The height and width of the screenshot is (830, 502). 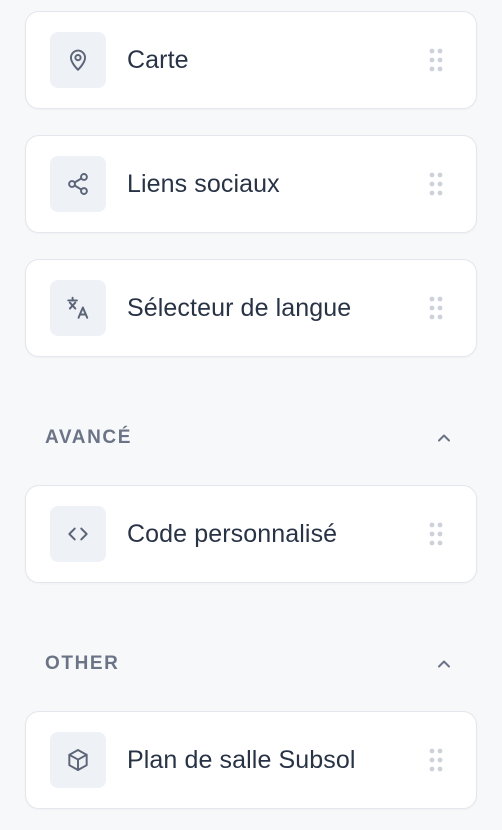 I want to click on block-card-carte: Carte, so click(x=251, y=60).